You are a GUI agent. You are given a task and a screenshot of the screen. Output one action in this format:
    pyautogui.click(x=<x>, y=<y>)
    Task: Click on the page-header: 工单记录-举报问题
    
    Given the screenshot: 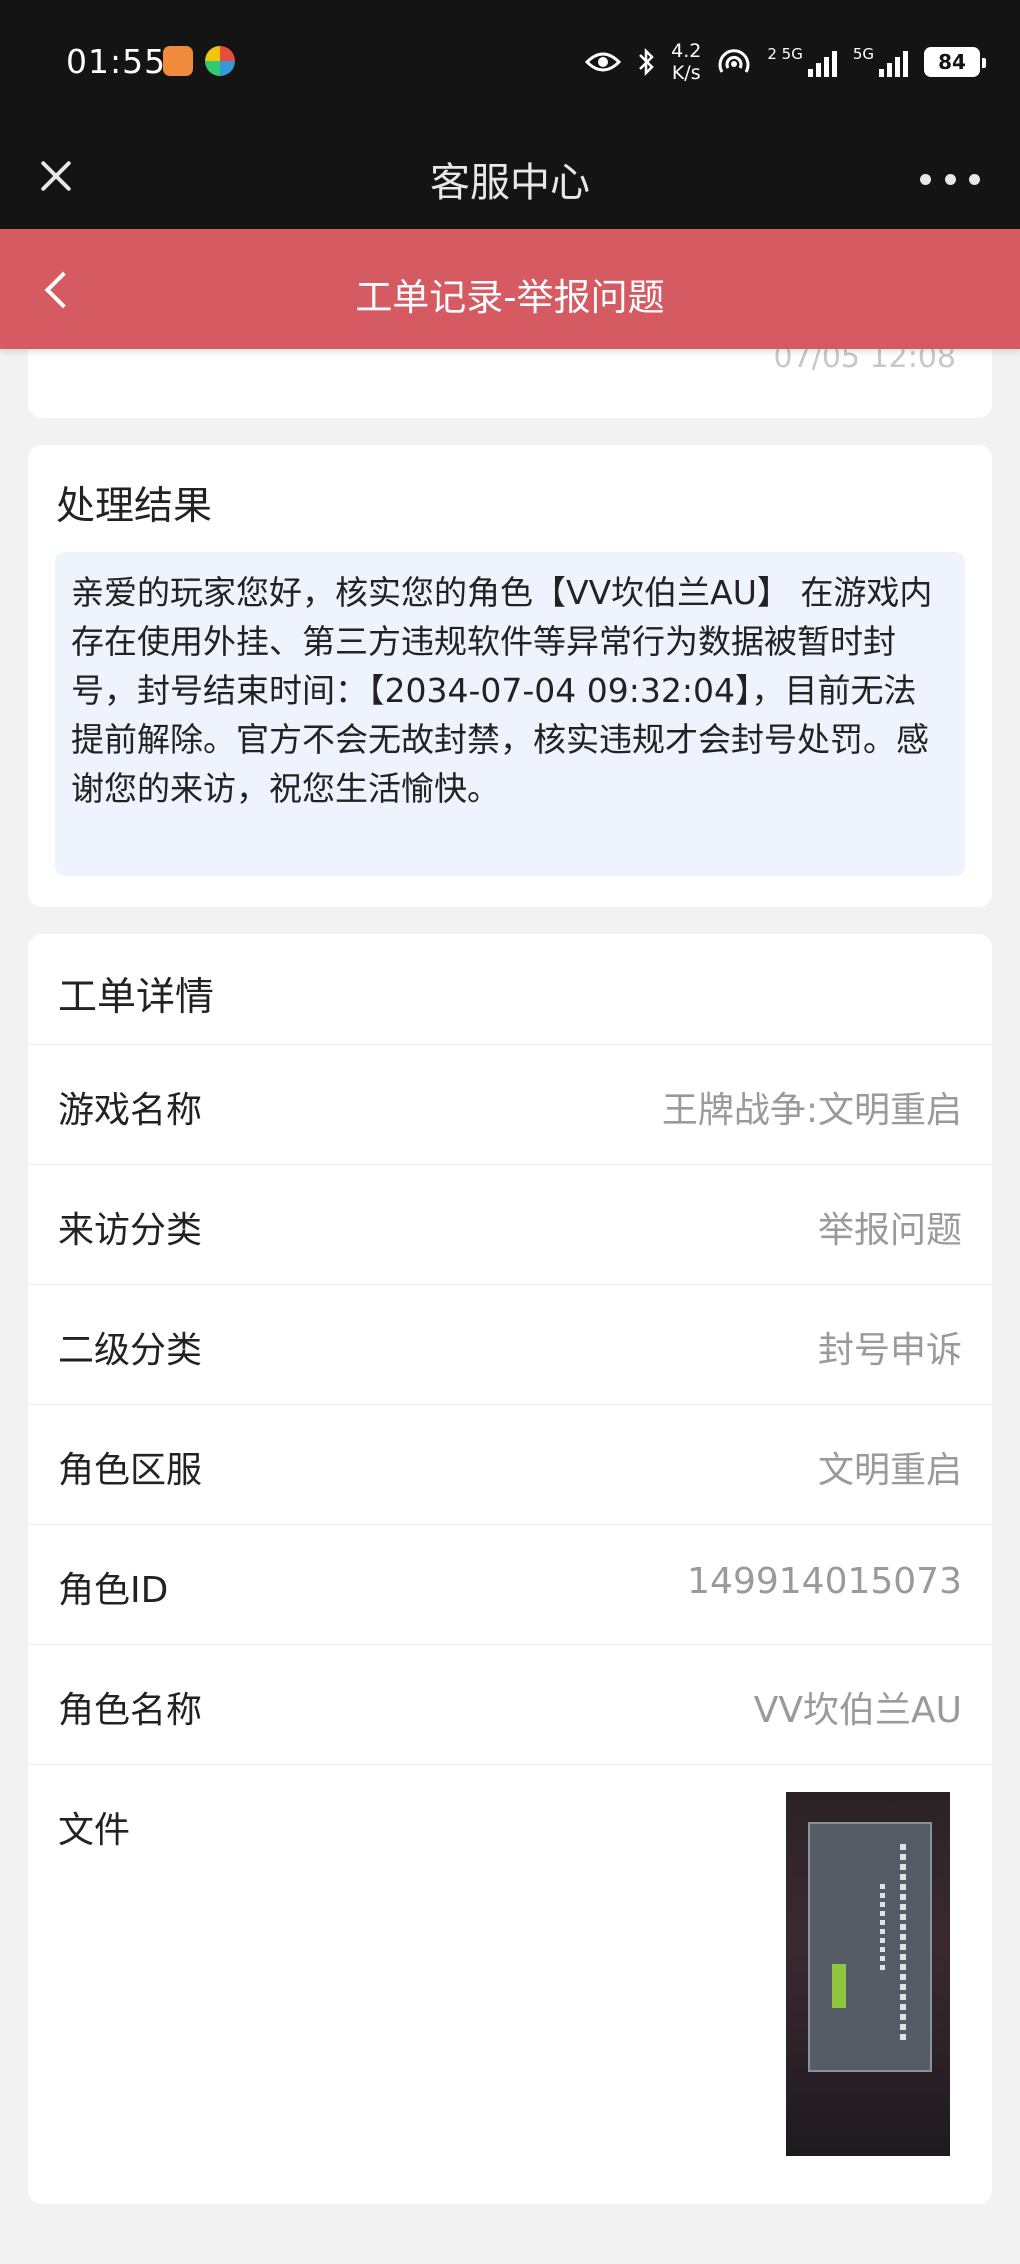 What is the action you would take?
    pyautogui.click(x=510, y=289)
    